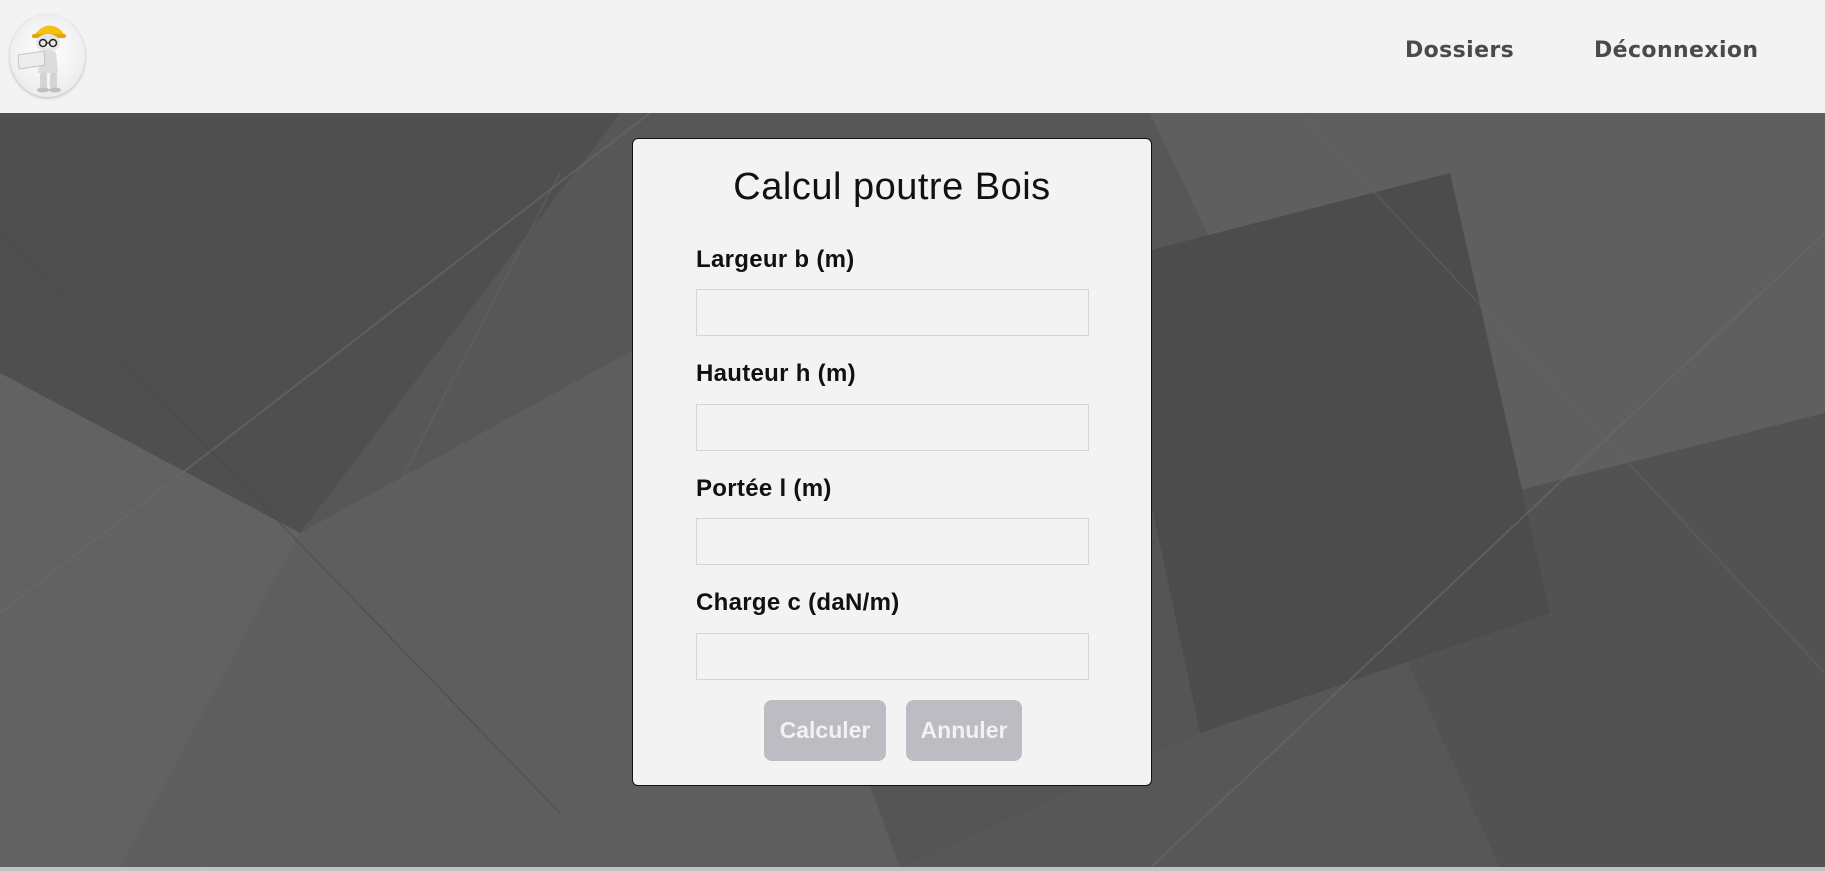  What do you see at coordinates (892, 541) in the screenshot?
I see `span-input` at bounding box center [892, 541].